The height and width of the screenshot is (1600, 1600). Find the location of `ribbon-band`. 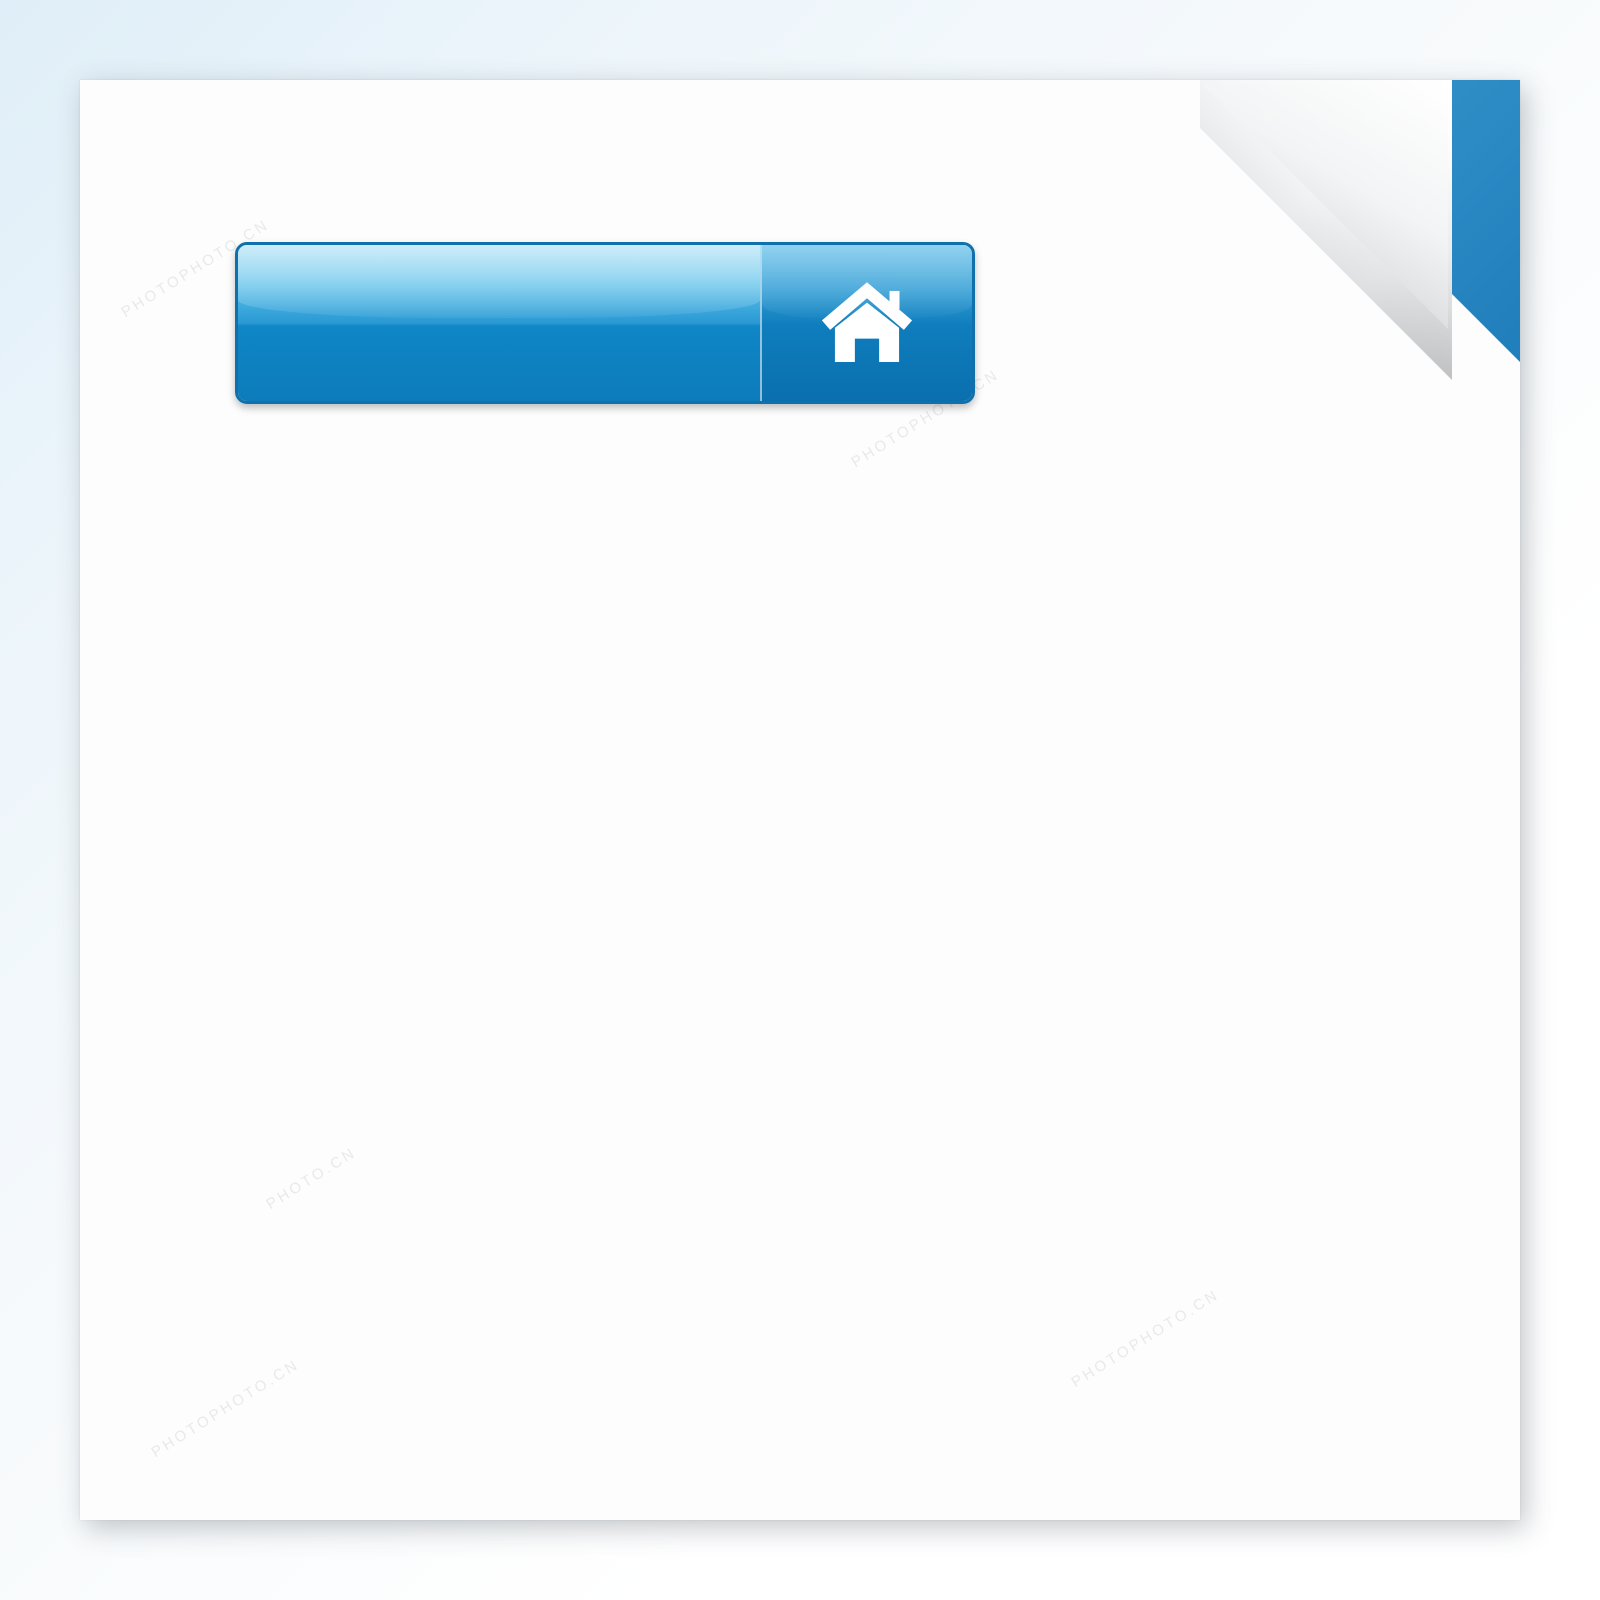

ribbon-band is located at coordinates (1377, 223).